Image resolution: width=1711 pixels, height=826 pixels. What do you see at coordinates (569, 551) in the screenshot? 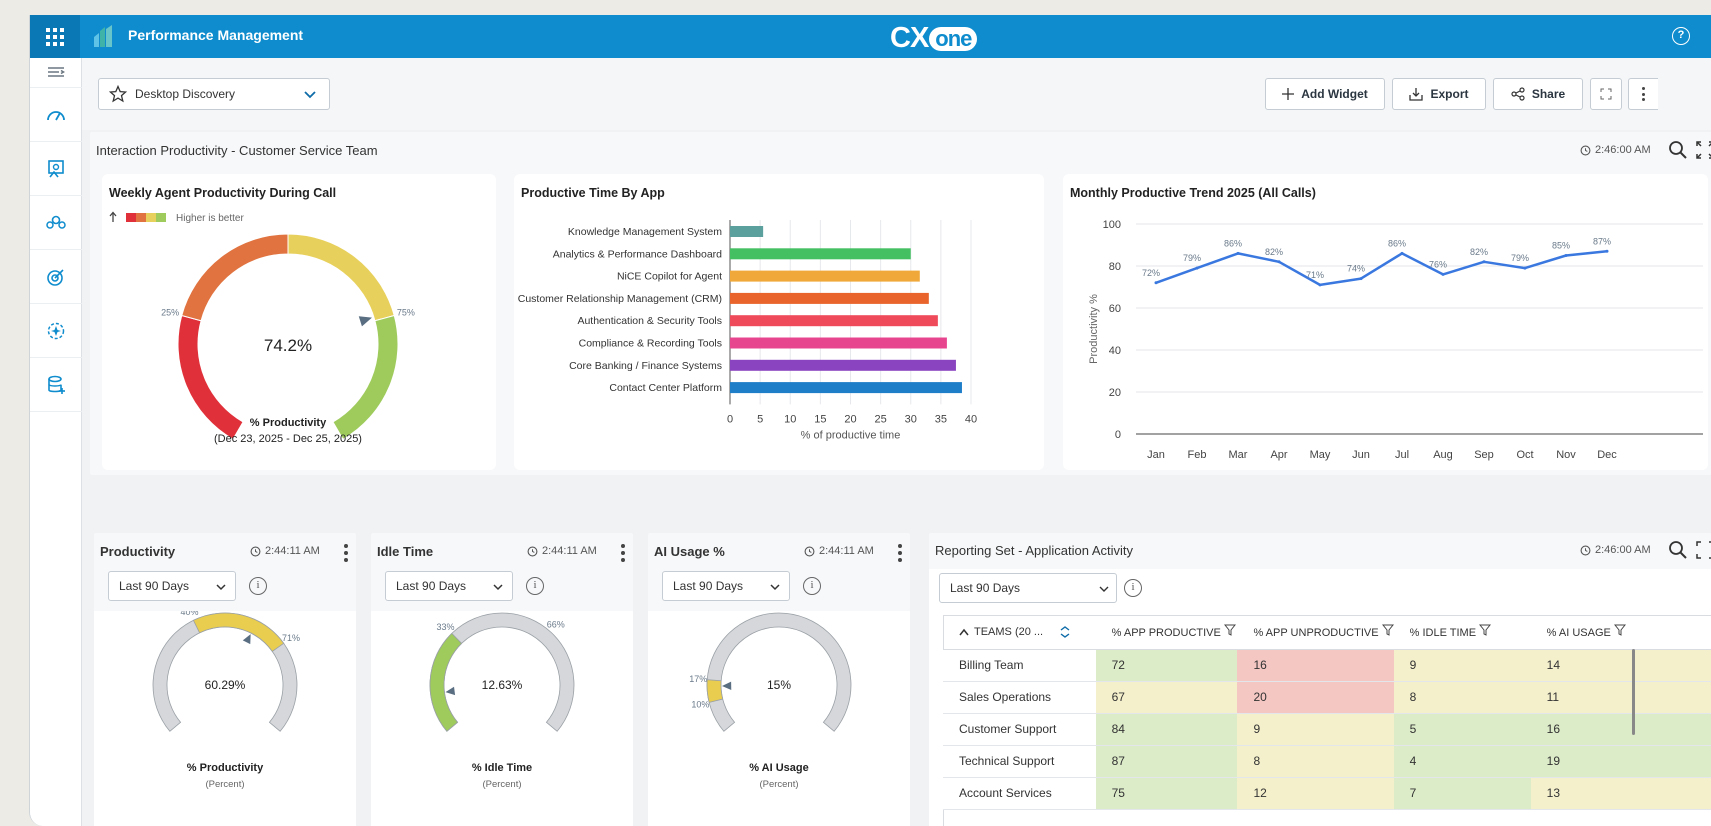
I see `timestamp-text: 2:44:11 AM` at bounding box center [569, 551].